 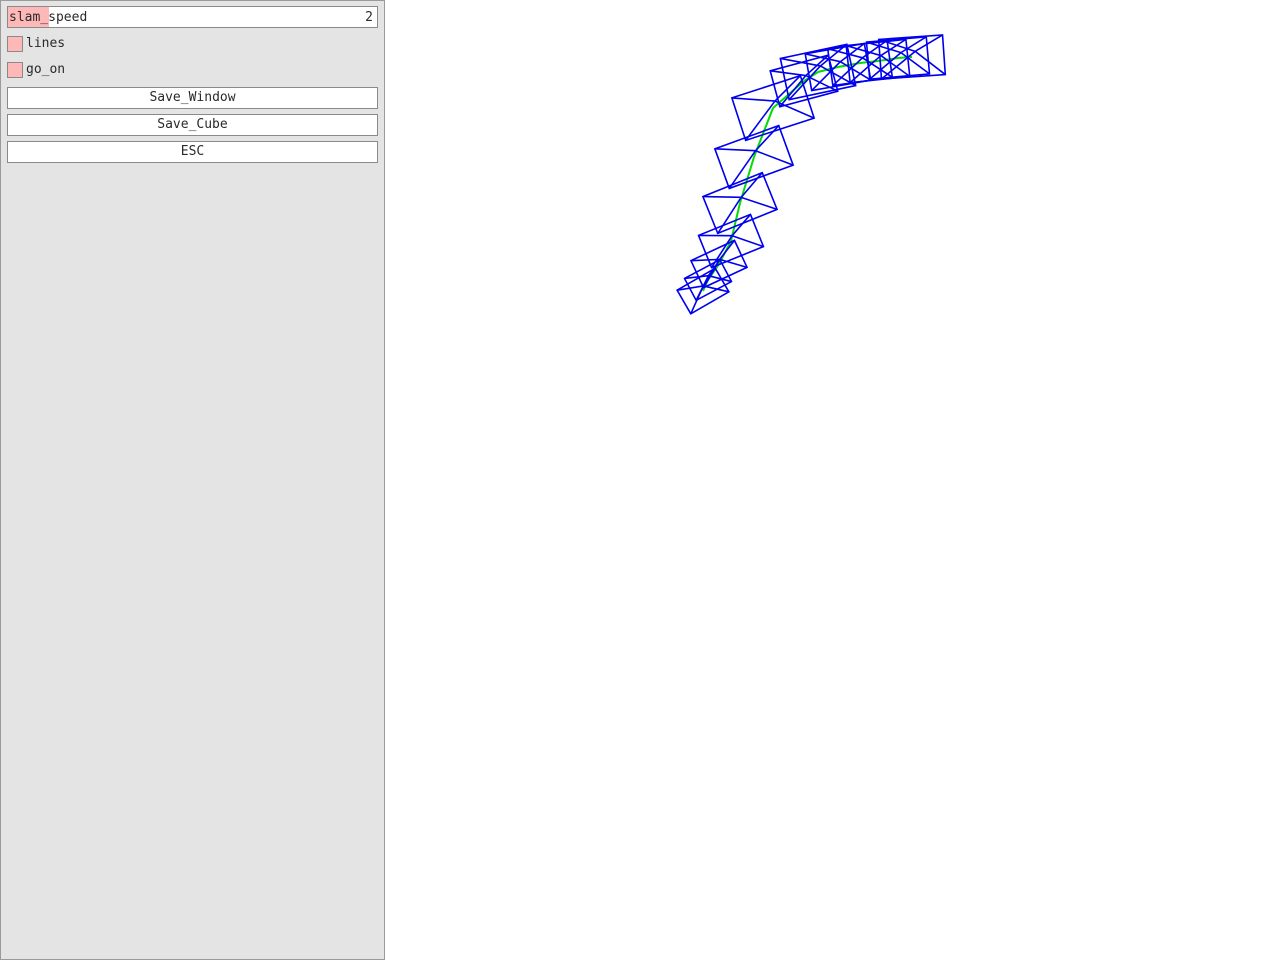 I want to click on lines-checkbox-row: lines, so click(x=192, y=45).